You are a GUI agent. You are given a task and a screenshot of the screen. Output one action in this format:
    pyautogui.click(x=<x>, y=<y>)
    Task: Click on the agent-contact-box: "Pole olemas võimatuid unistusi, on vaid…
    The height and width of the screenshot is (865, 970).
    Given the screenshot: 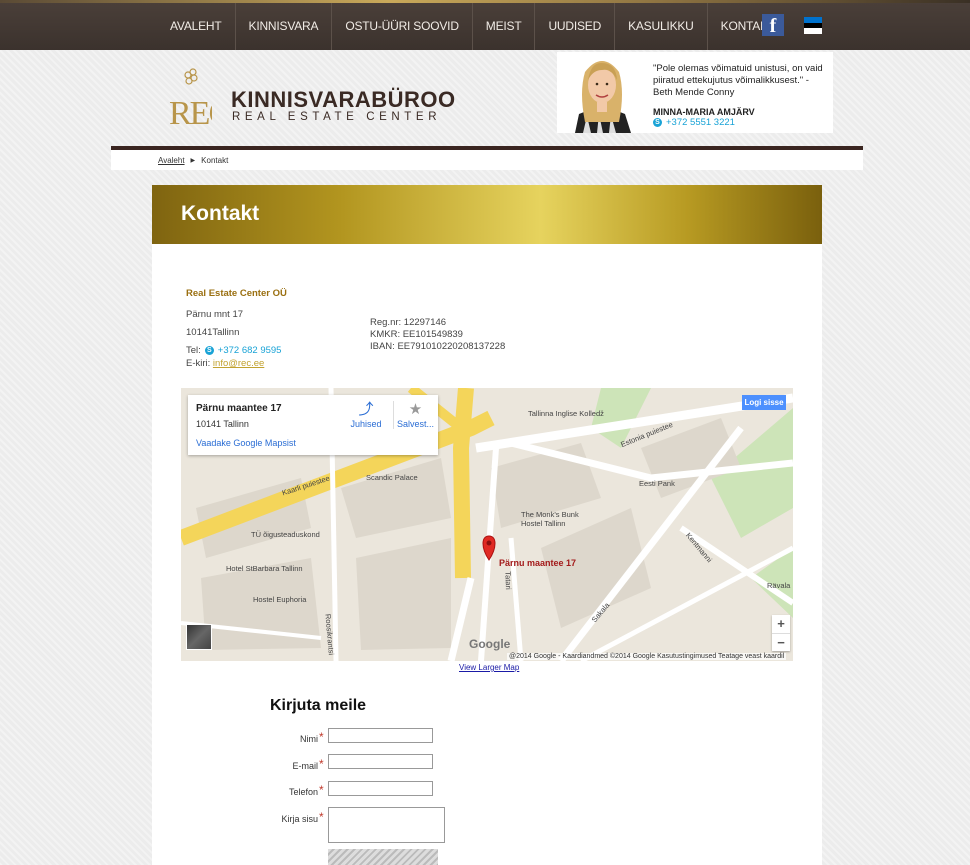 What is the action you would take?
    pyautogui.click(x=695, y=92)
    